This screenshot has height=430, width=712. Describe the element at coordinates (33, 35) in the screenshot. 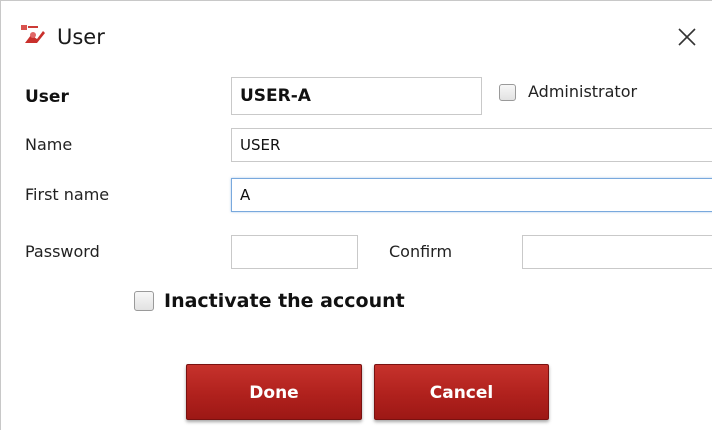

I see `user-edit-icon` at that location.